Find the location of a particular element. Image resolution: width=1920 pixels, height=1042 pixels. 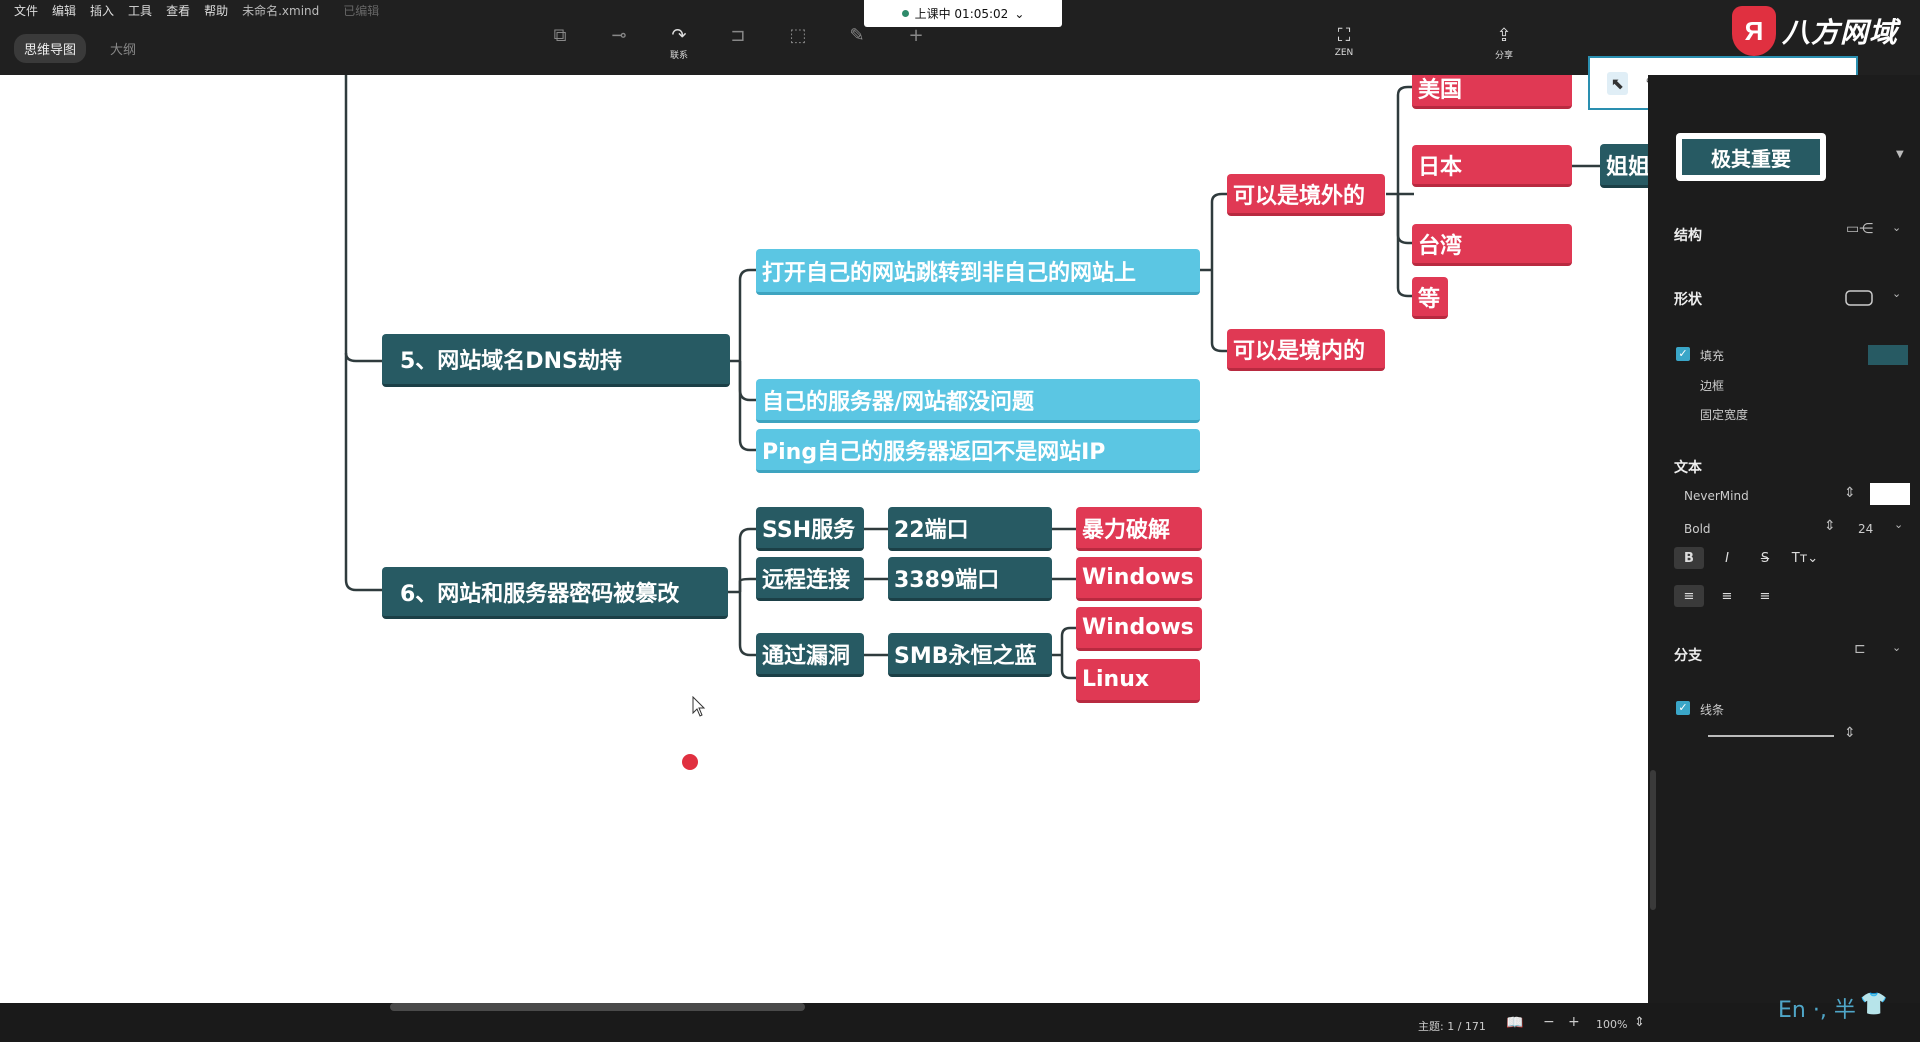

share-icon: ⇪ is located at coordinates (1504, 35).